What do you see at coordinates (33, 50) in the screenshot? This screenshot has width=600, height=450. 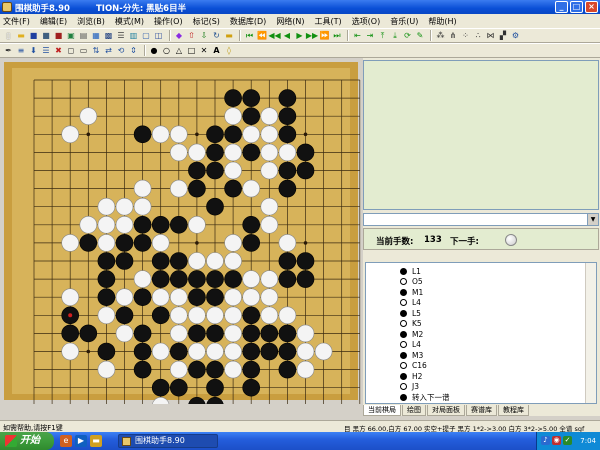 I see `arrow-down-icon: ⬇` at bounding box center [33, 50].